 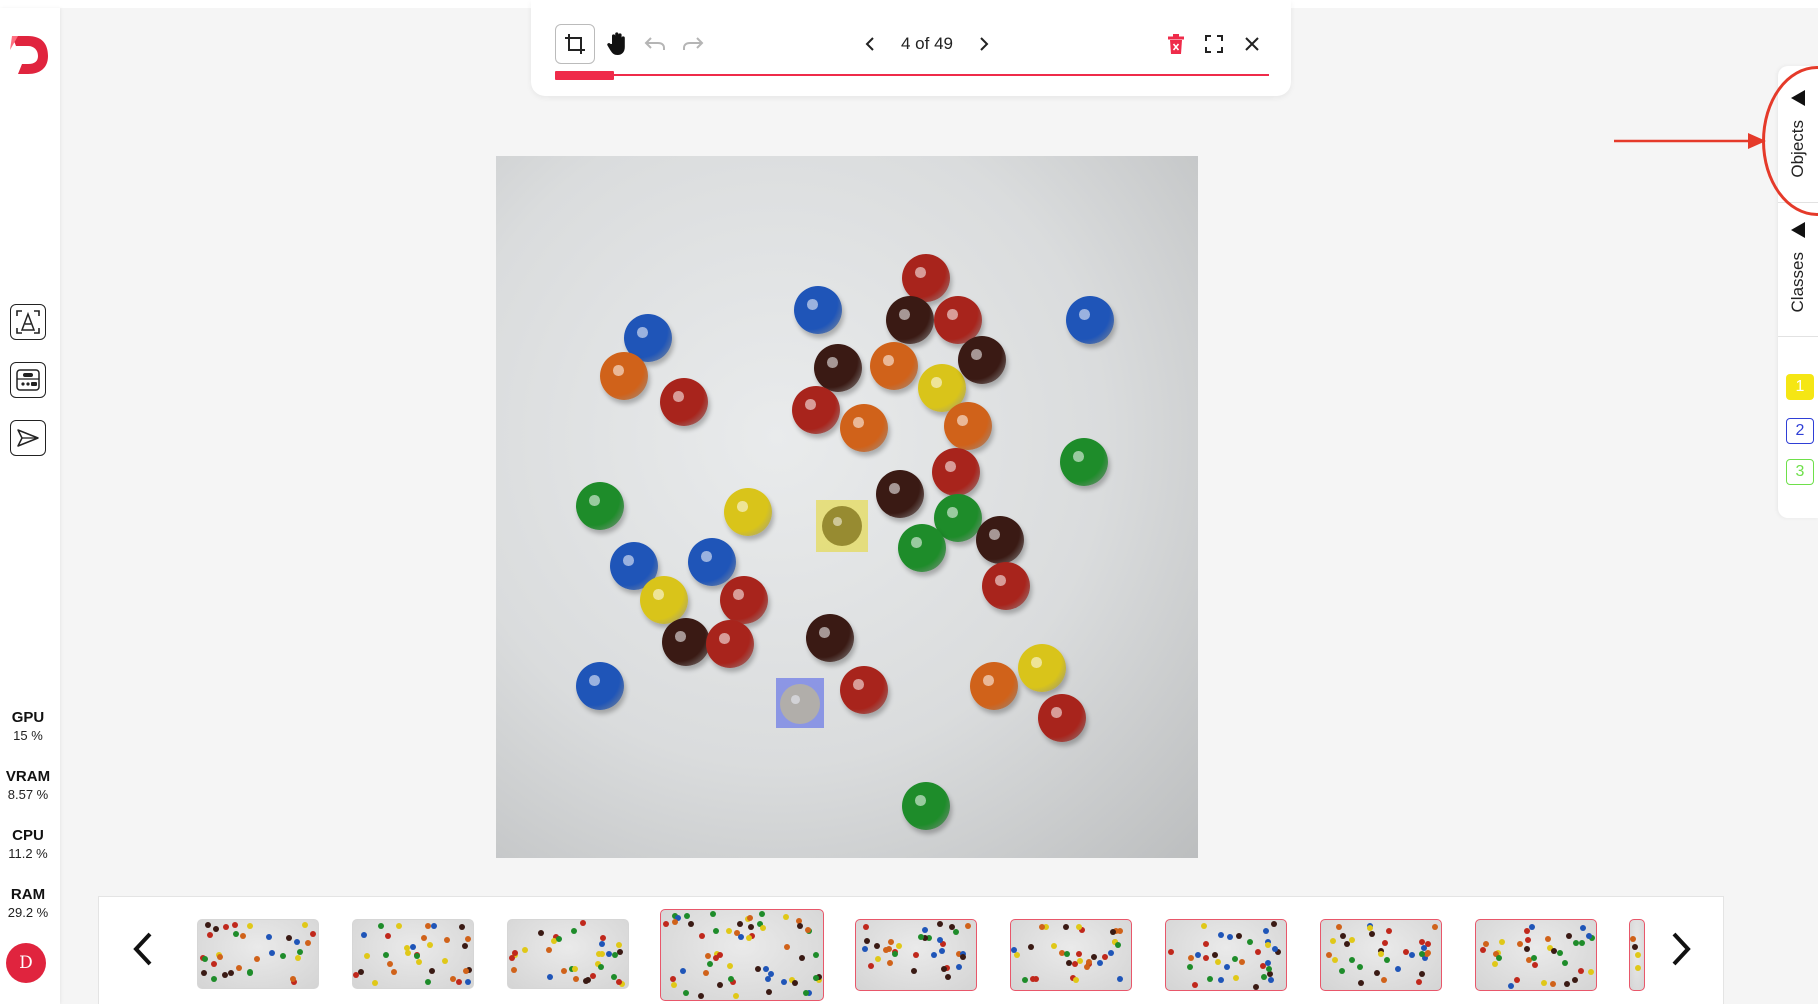 I want to click on close-button, so click(x=1252, y=44).